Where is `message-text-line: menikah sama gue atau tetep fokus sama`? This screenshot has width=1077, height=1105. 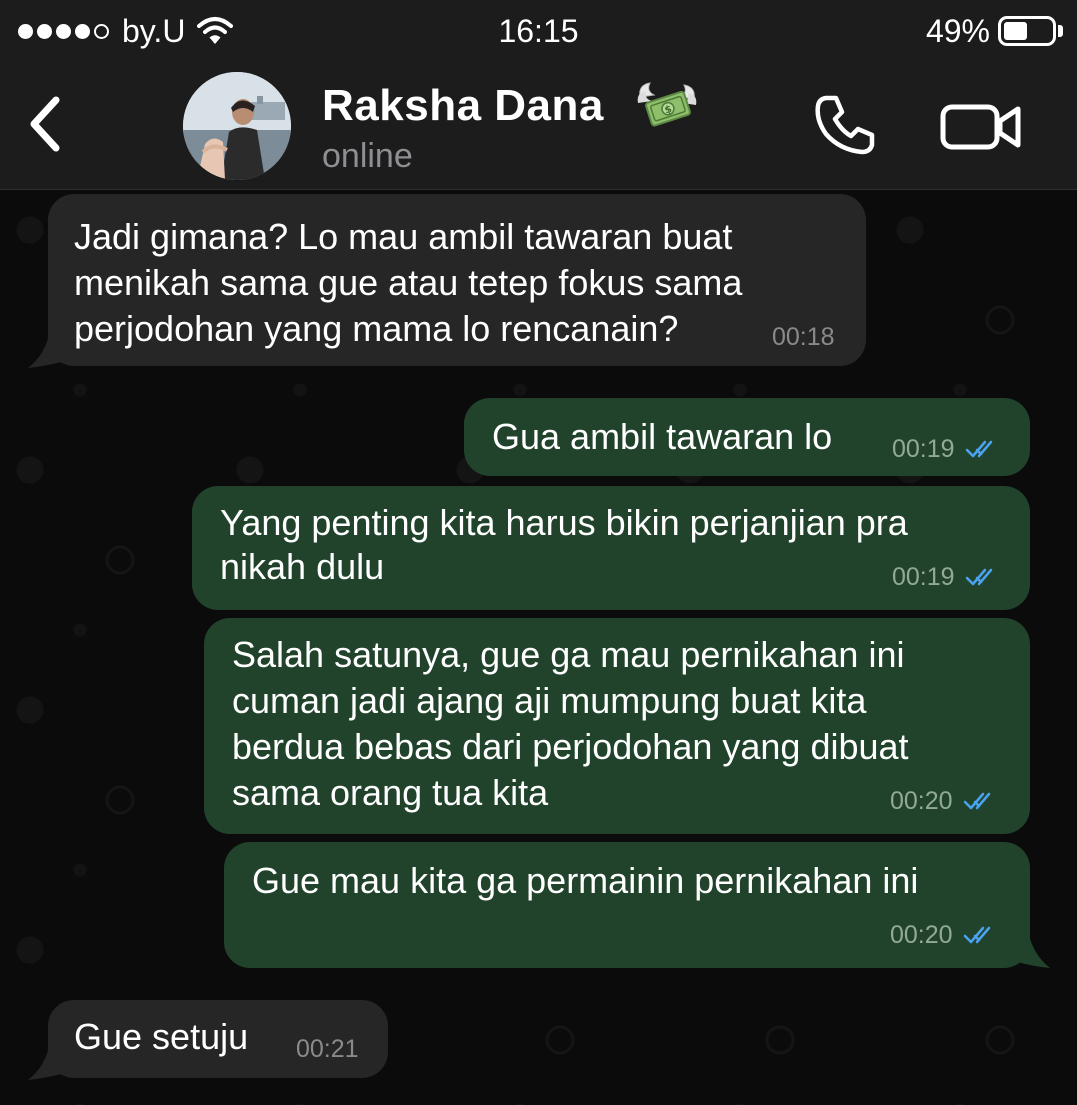
message-text-line: menikah sama gue atau tetep fokus sama is located at coordinates (408, 282).